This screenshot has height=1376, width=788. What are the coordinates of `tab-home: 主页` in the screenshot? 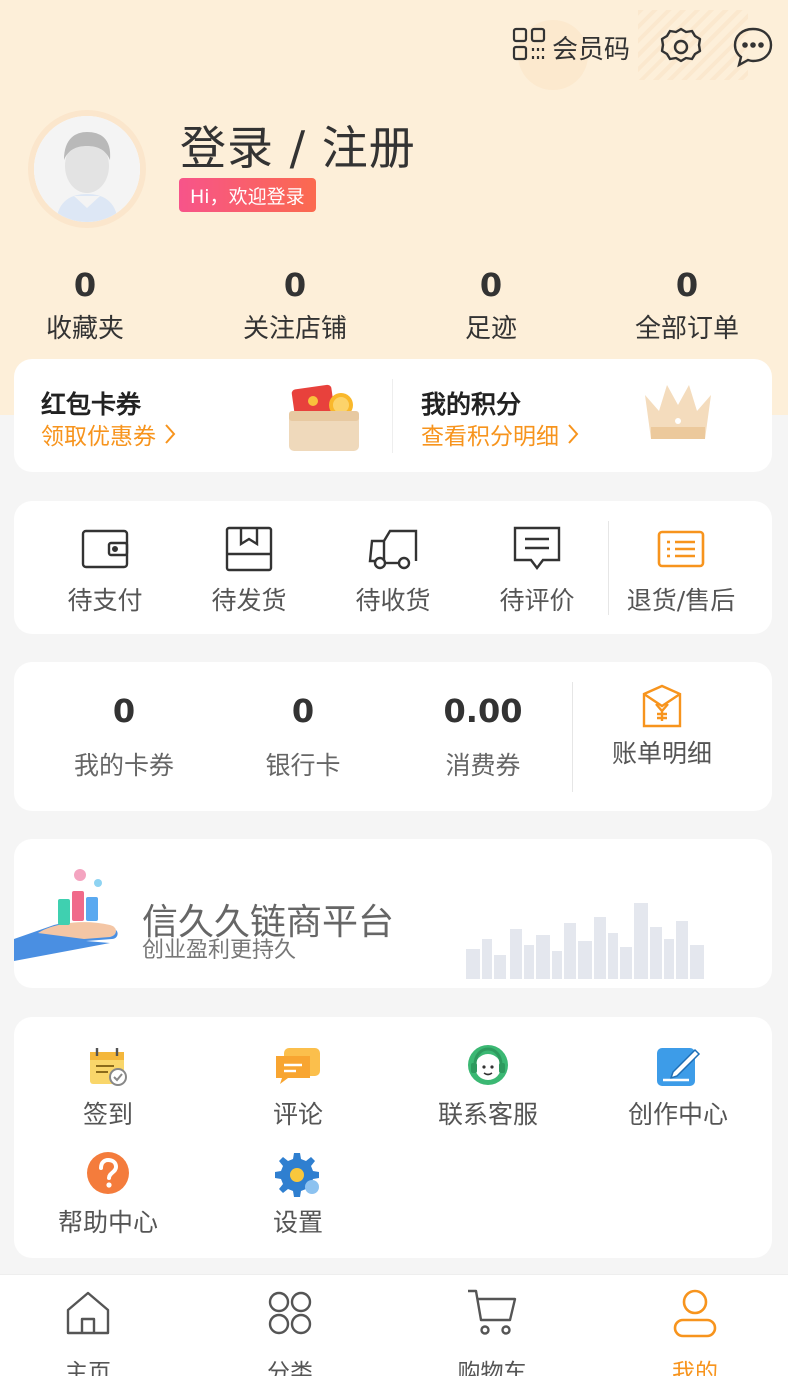 It's located at (88, 1330).